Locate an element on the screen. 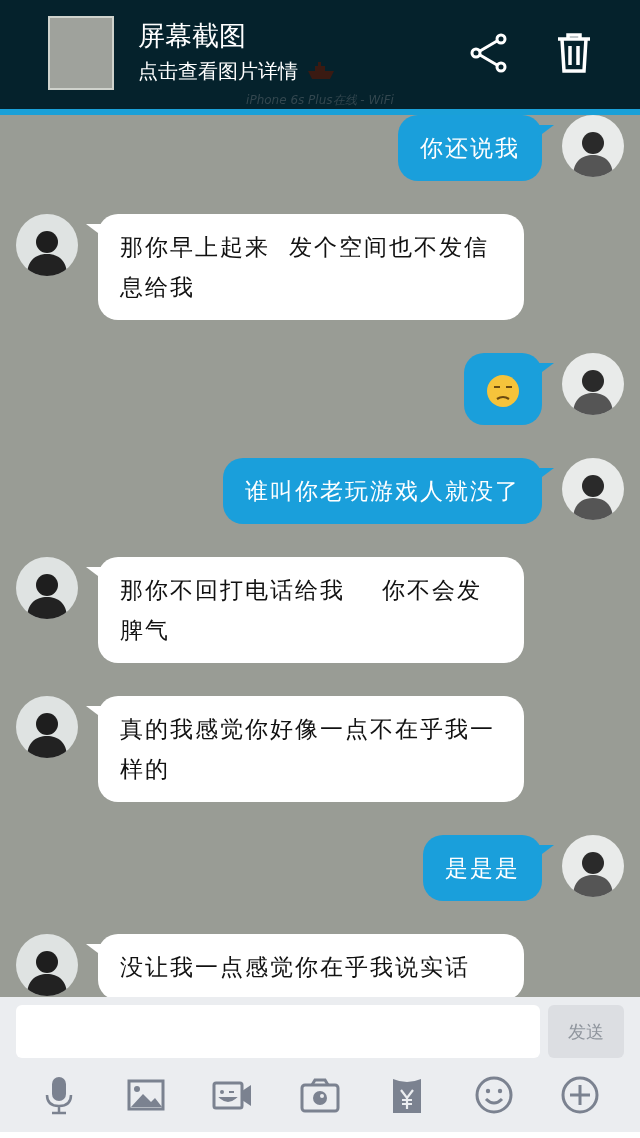 The width and height of the screenshot is (640, 1138). thumbnail-image is located at coordinates (81, 53).